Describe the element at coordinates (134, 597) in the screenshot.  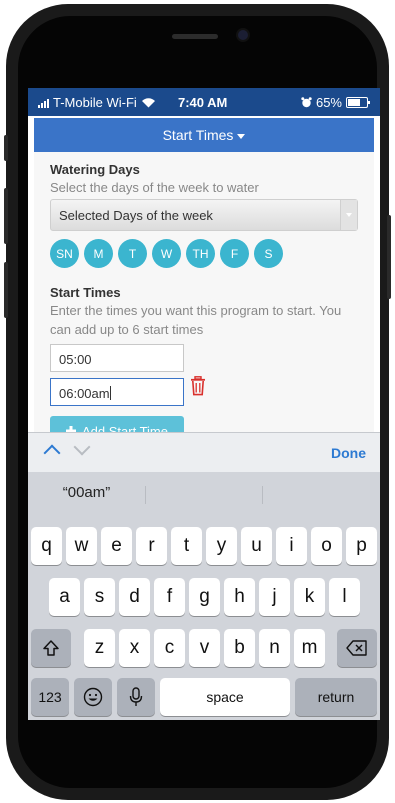
I see `key-d: d` at that location.